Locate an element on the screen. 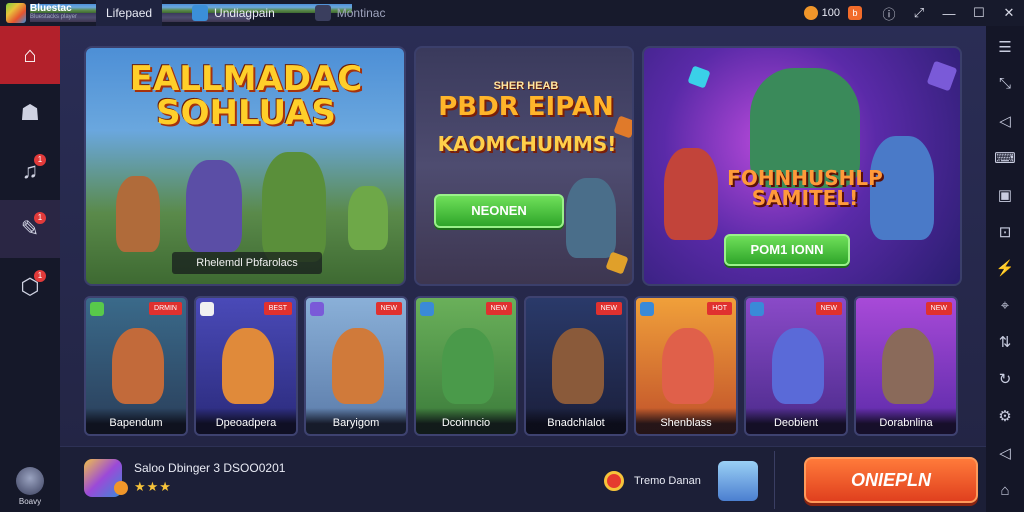  banner-title-secondary: KAOMCHUMMS! is located at coordinates (527, 144).